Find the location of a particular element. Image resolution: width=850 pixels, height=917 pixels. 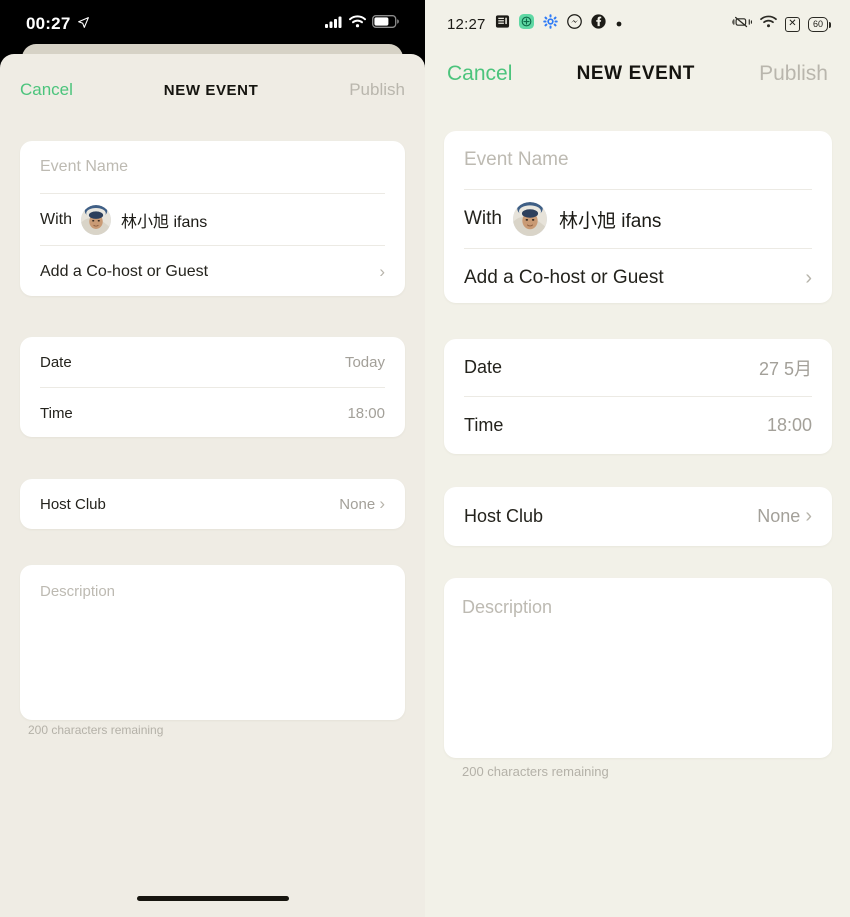

status-time: 12:27 is located at coordinates (466, 24).